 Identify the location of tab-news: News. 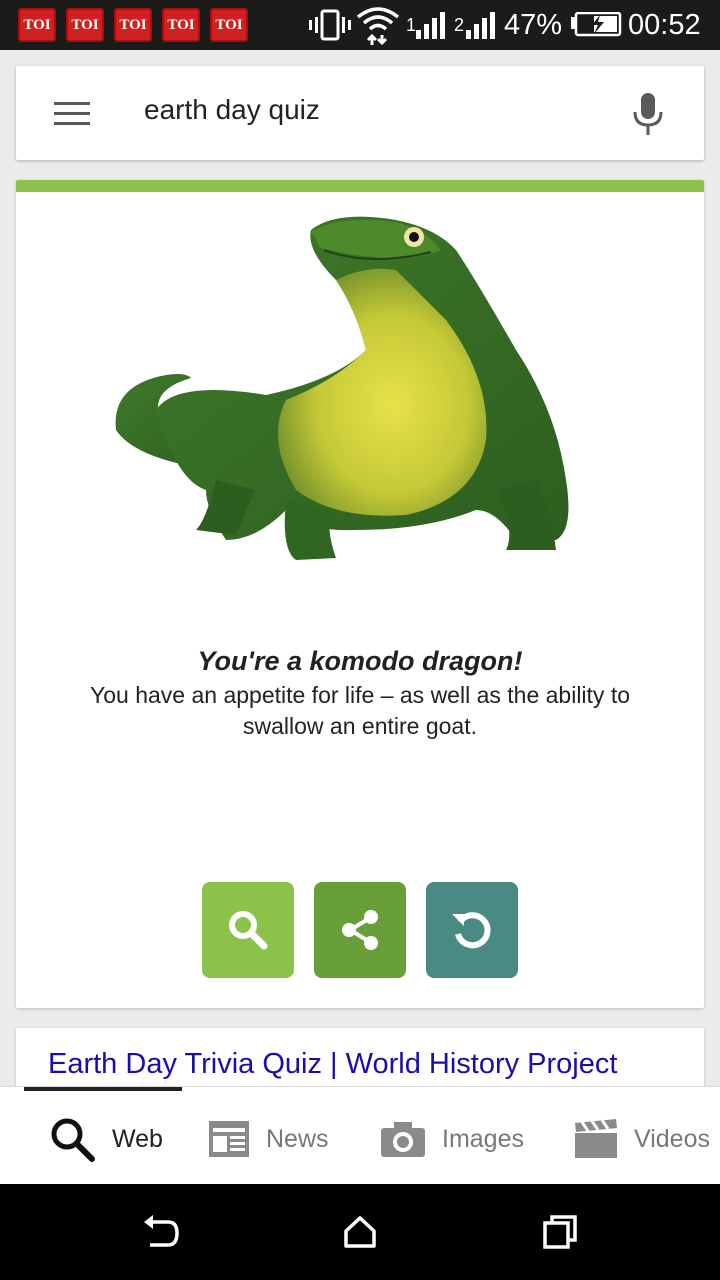
(268, 1139).